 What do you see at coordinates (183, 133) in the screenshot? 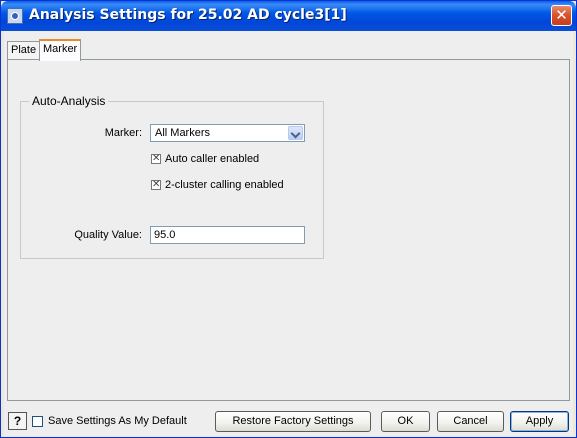
I see `marker-select-value: All Markers` at bounding box center [183, 133].